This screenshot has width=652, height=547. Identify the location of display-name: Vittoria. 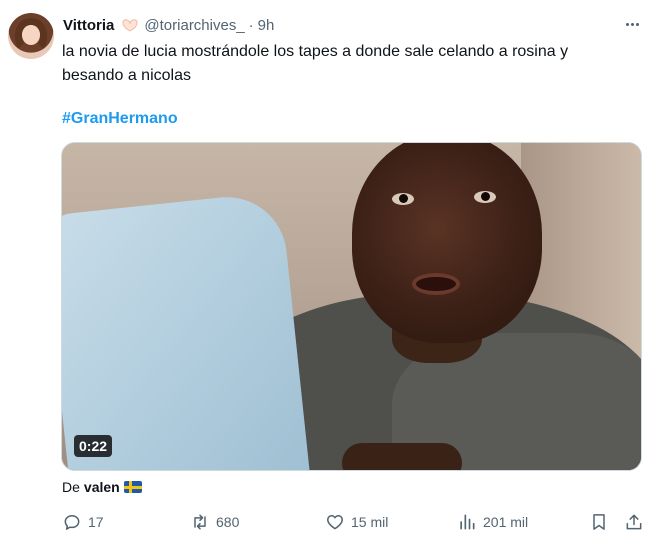
(88, 25).